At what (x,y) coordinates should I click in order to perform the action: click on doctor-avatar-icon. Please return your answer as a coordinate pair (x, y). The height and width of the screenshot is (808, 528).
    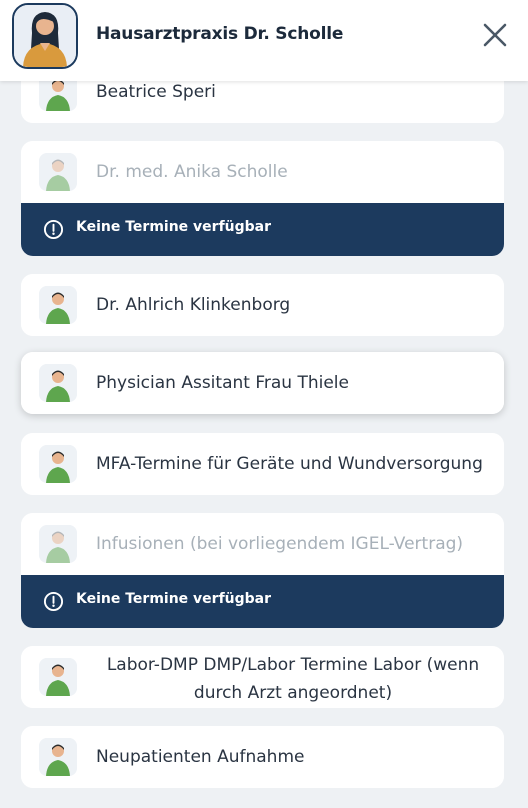
    Looking at the image, I should click on (45, 36).